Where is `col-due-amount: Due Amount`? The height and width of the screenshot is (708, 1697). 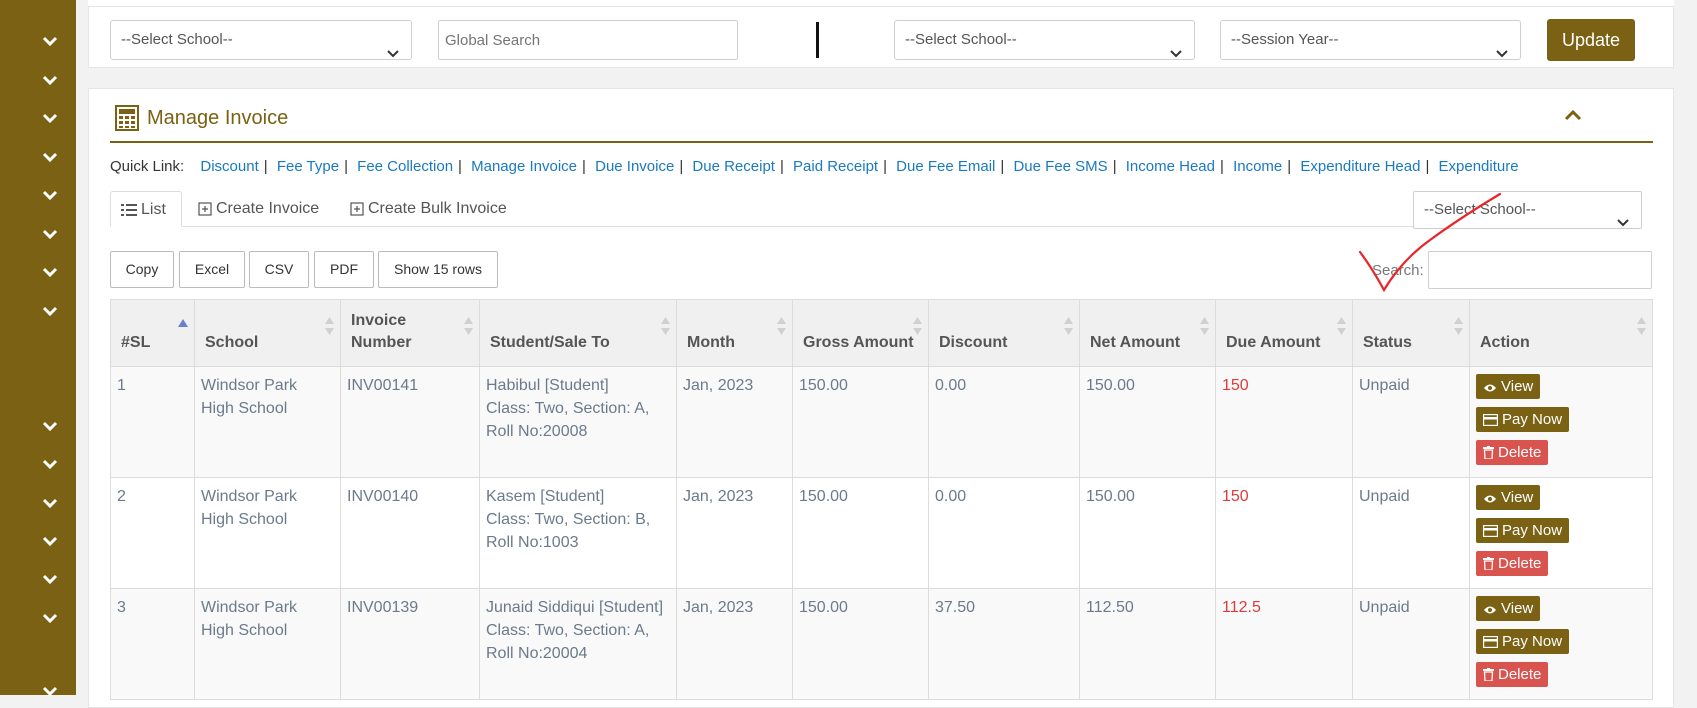
col-due-amount: Due Amount is located at coordinates (1284, 333).